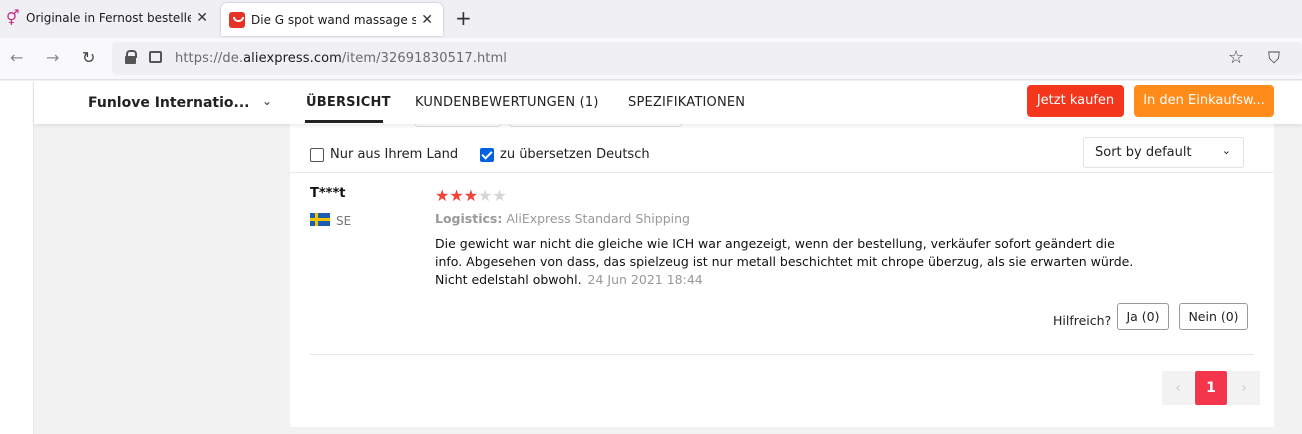 The image size is (1302, 434). Describe the element at coordinates (13, 18) in the screenshot. I see `venus-favicon-icon: ⚥` at that location.